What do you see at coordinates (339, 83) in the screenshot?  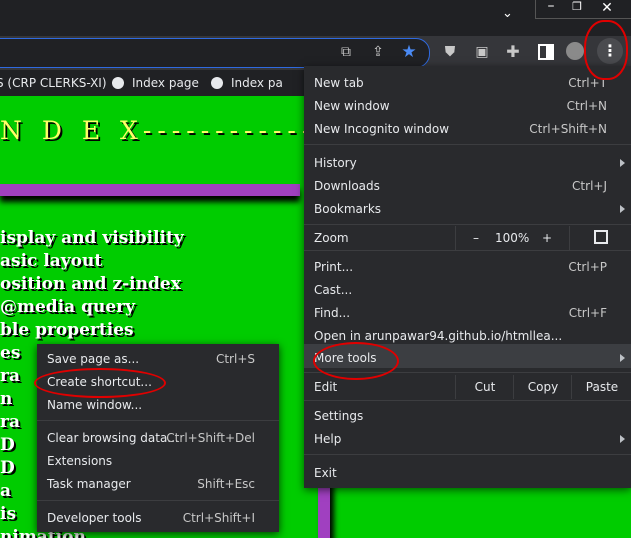 I see `menu-item-new-tab: New tab` at bounding box center [339, 83].